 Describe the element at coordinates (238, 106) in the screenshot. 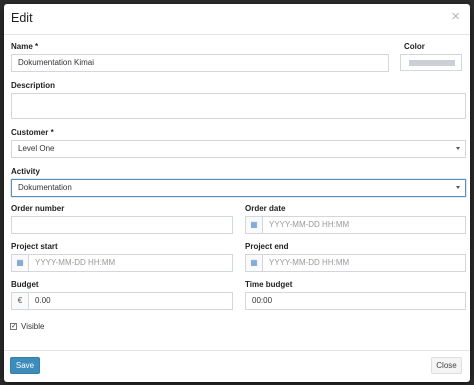

I see `description-textarea` at that location.